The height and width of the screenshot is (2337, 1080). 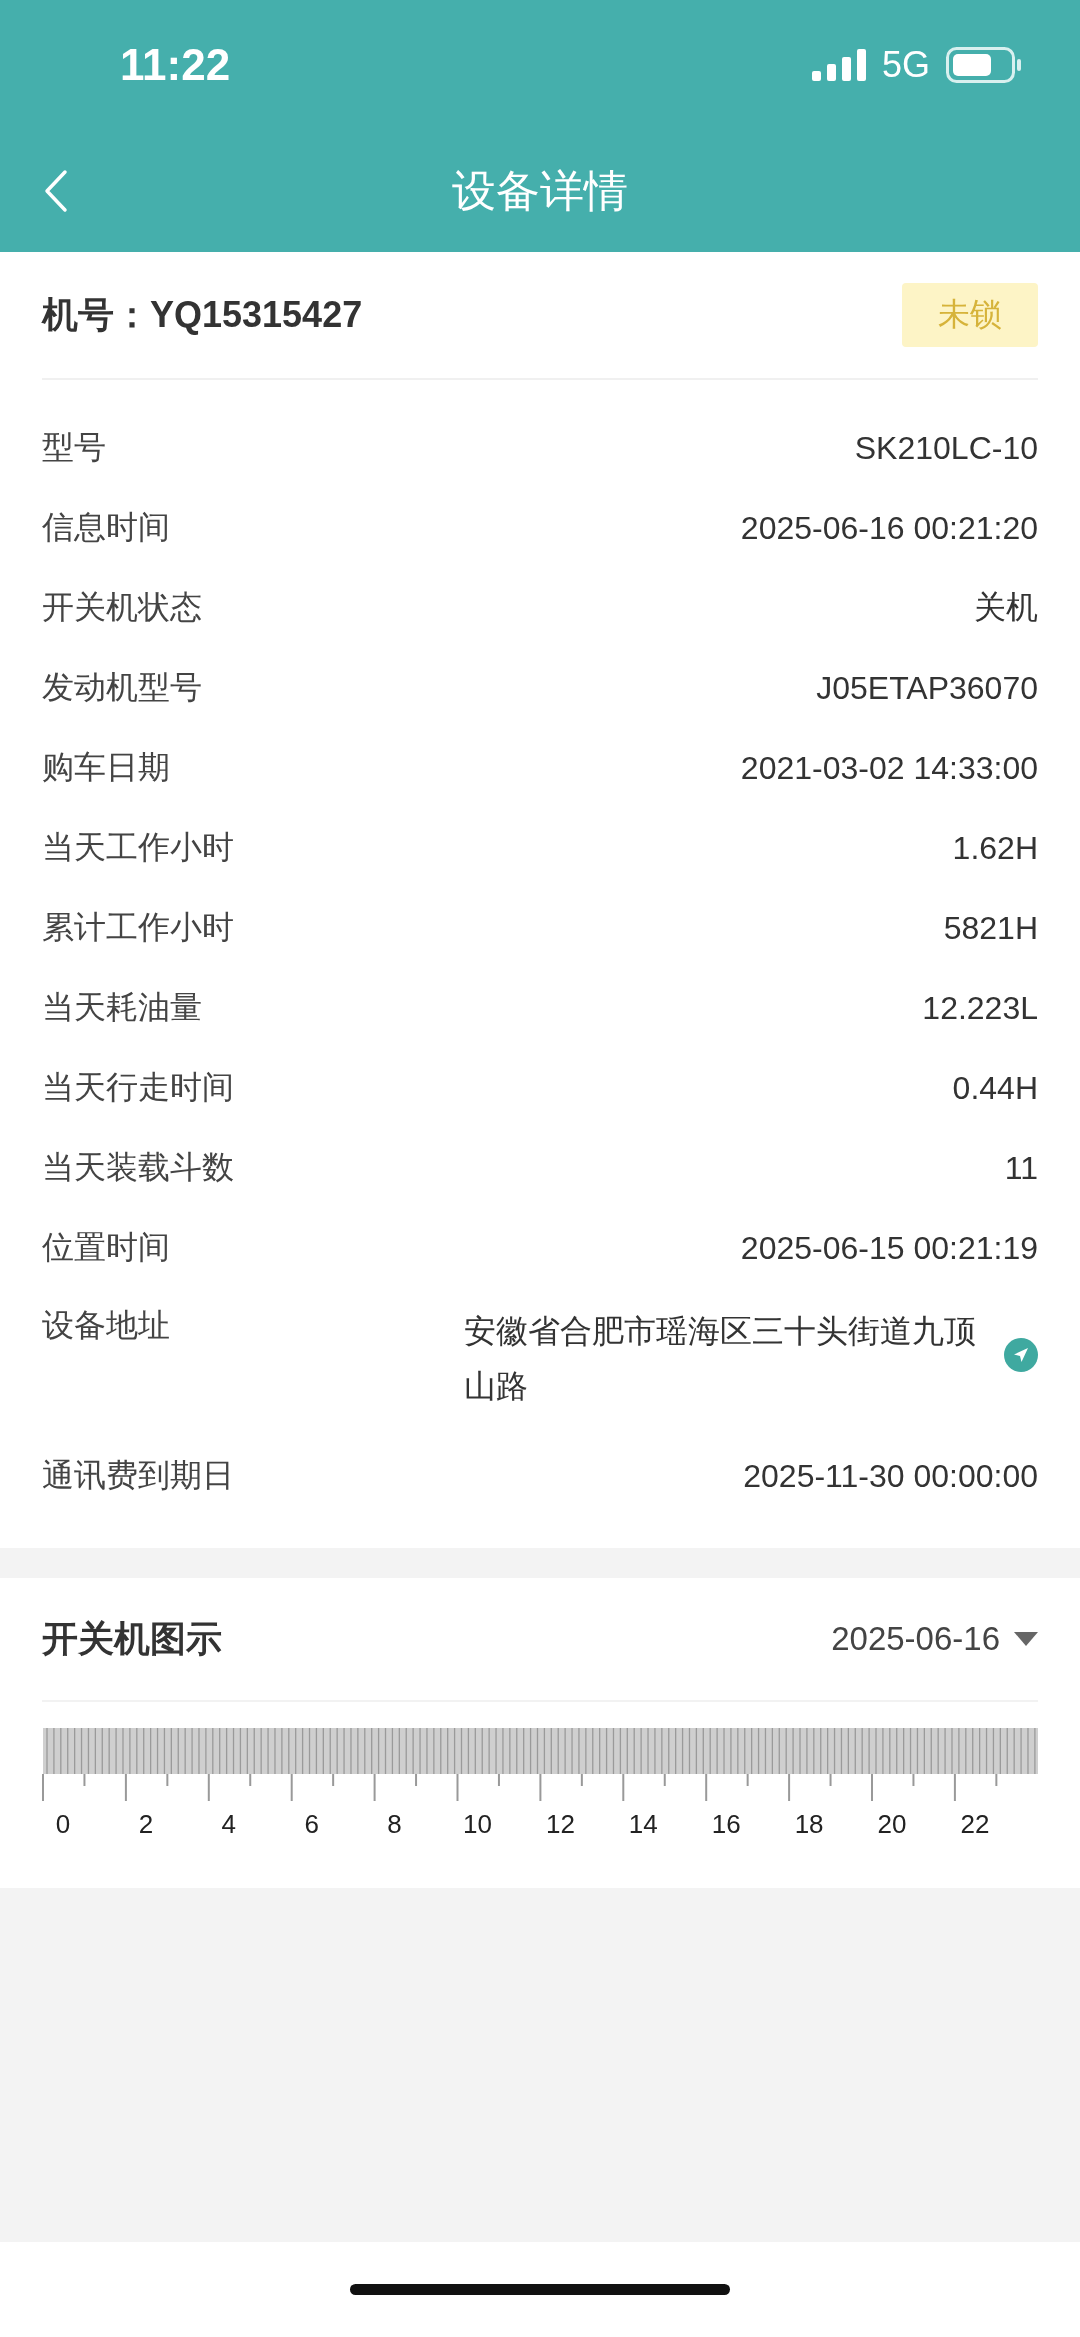 What do you see at coordinates (934, 1639) in the screenshot?
I see `date-dropdown: 2025-06-16` at bounding box center [934, 1639].